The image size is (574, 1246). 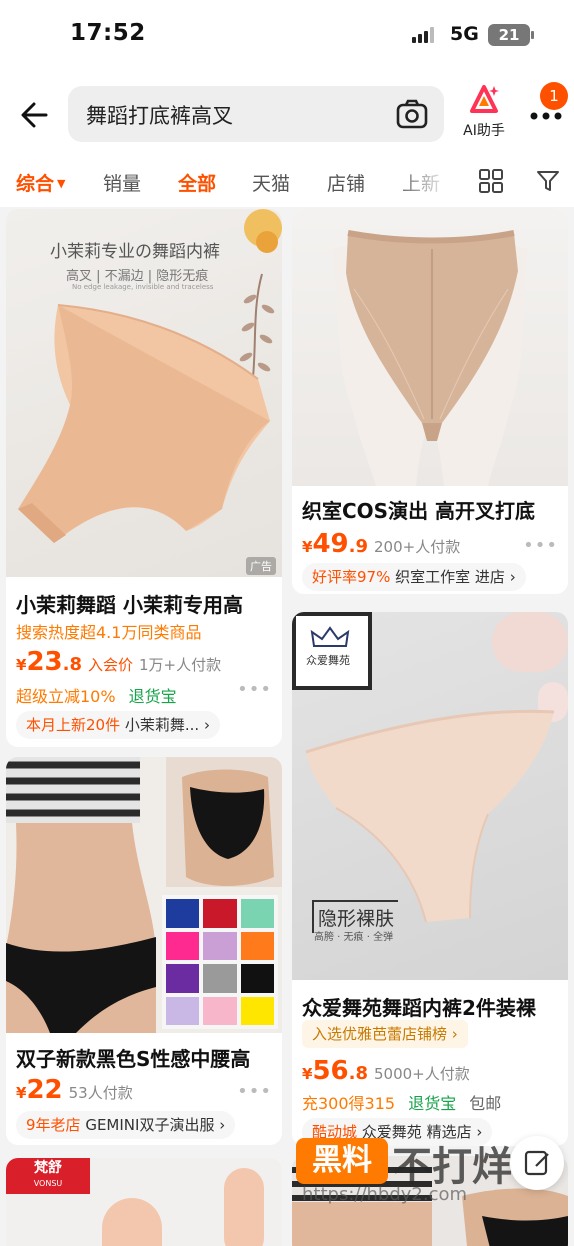 I want to click on price-row: ¥23.8 入会价 1万+人付款, so click(x=118, y=662).